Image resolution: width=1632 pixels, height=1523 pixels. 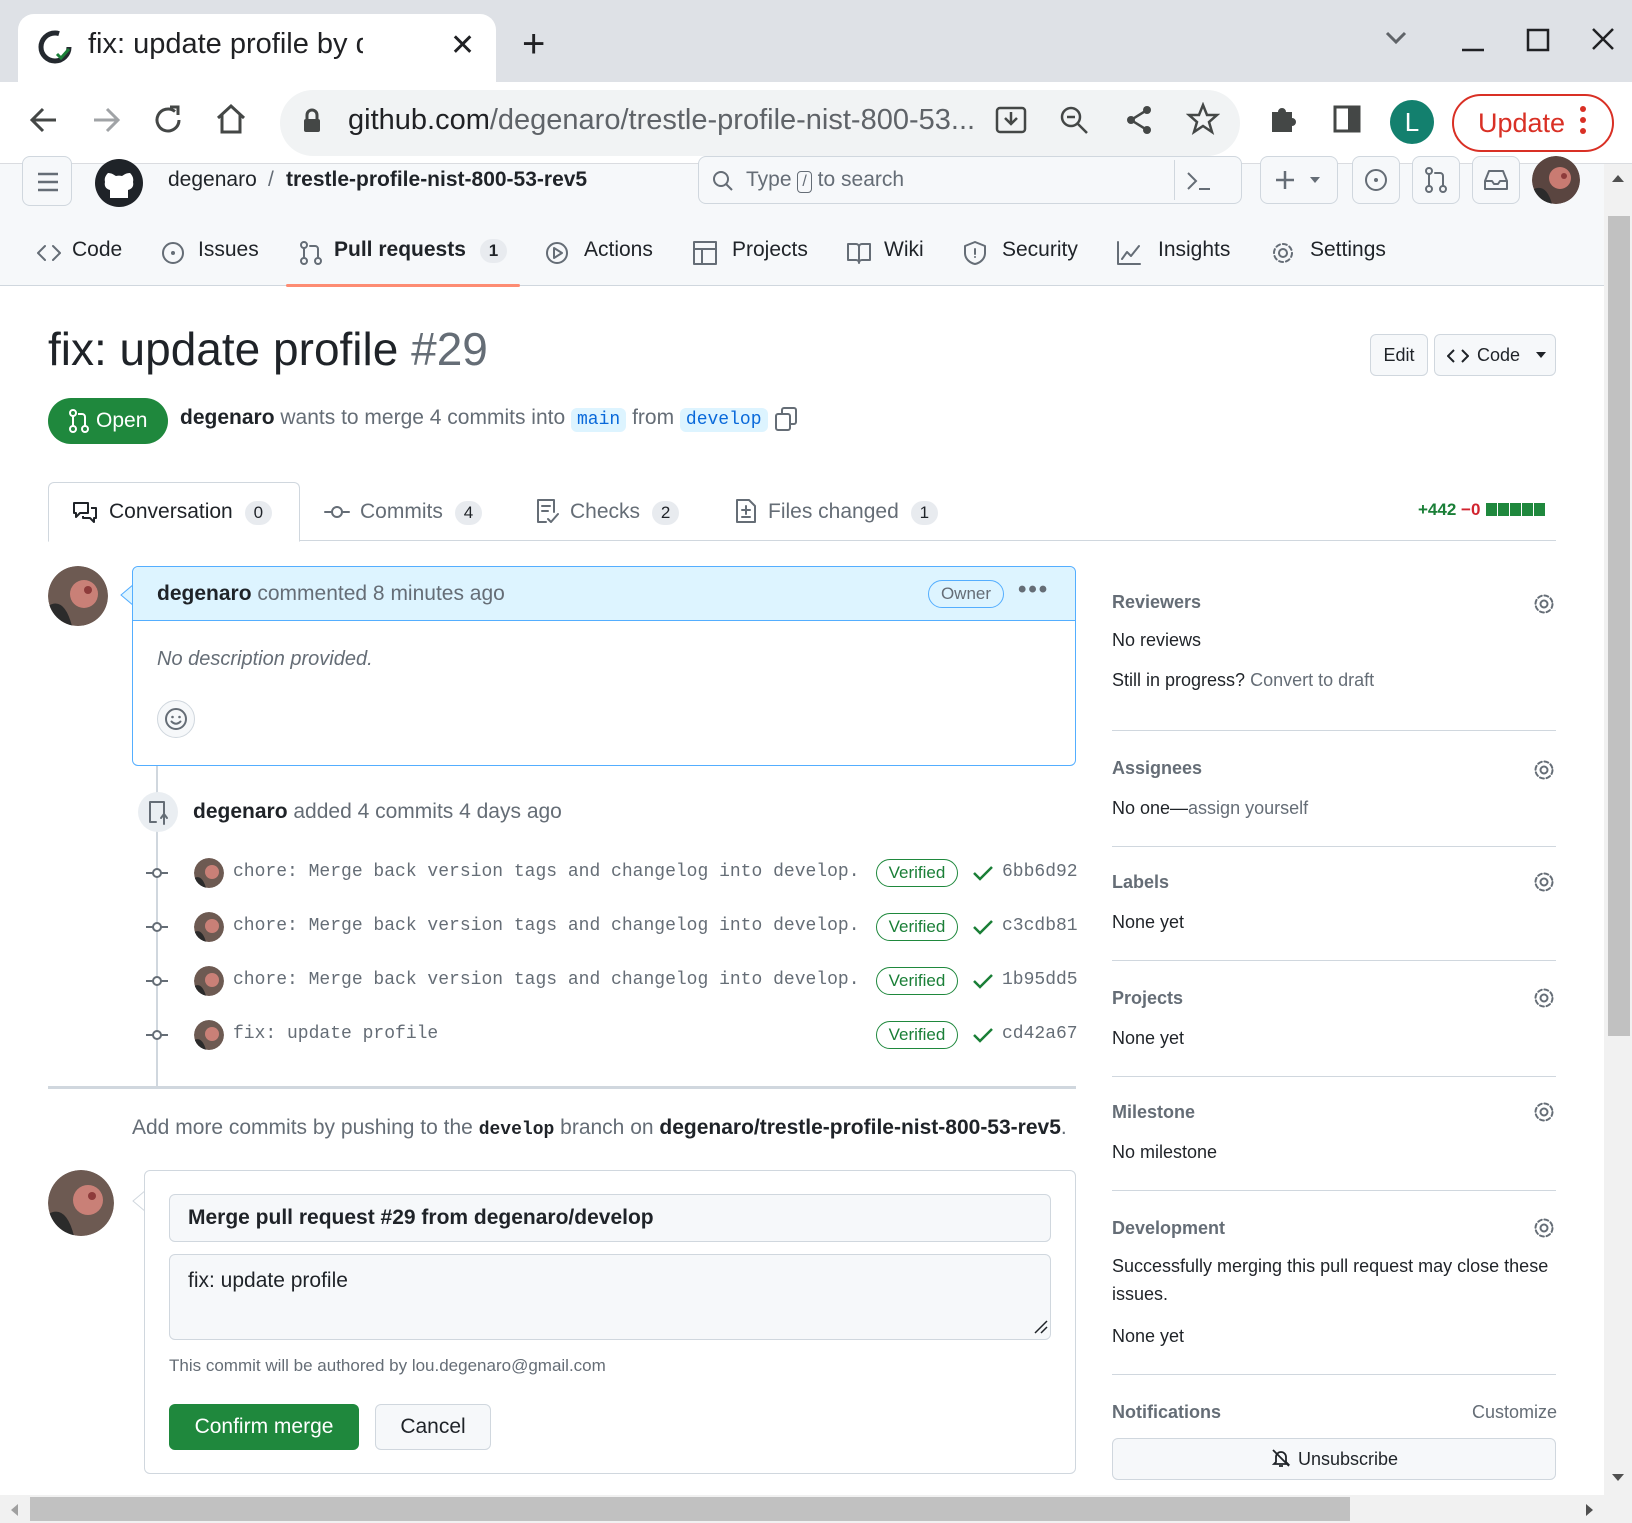 I want to click on extensions-puzzle-icon, so click(x=1283, y=119).